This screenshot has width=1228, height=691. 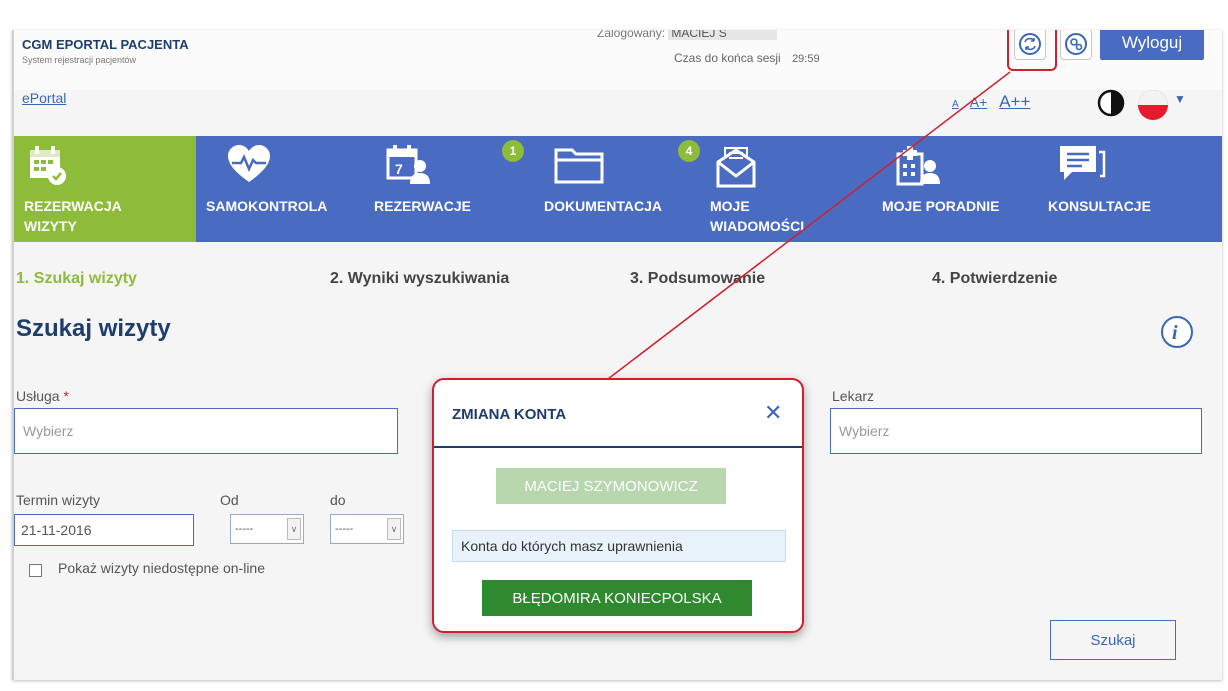 What do you see at coordinates (344, 529) in the screenshot?
I see `time-to-value: -----` at bounding box center [344, 529].